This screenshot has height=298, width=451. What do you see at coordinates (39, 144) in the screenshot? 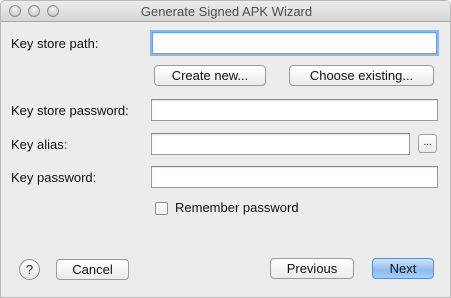
I see `key-alias-label: Key alias:` at bounding box center [39, 144].